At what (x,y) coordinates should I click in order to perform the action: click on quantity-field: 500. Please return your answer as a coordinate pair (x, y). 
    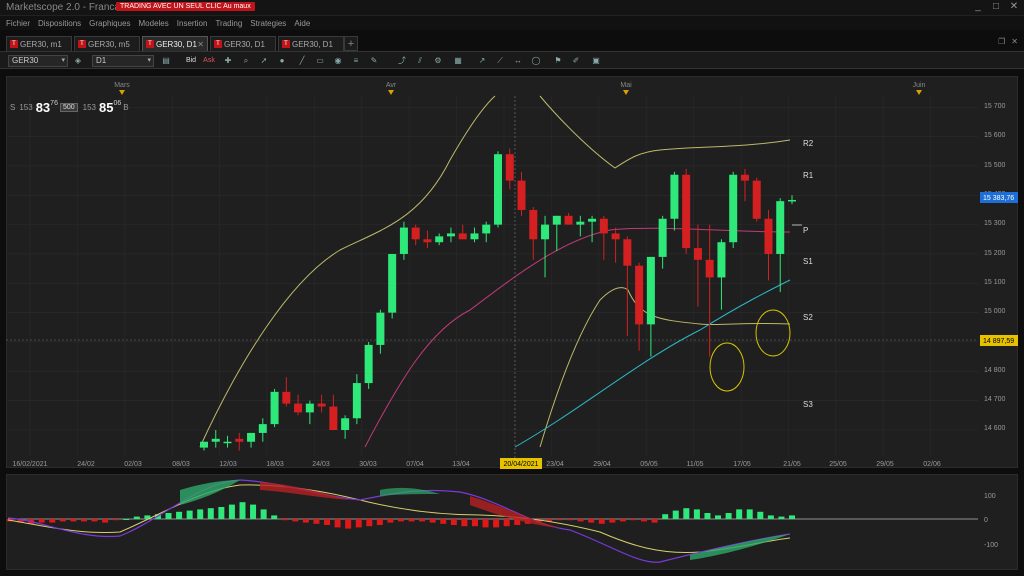
    Looking at the image, I should click on (68, 107).